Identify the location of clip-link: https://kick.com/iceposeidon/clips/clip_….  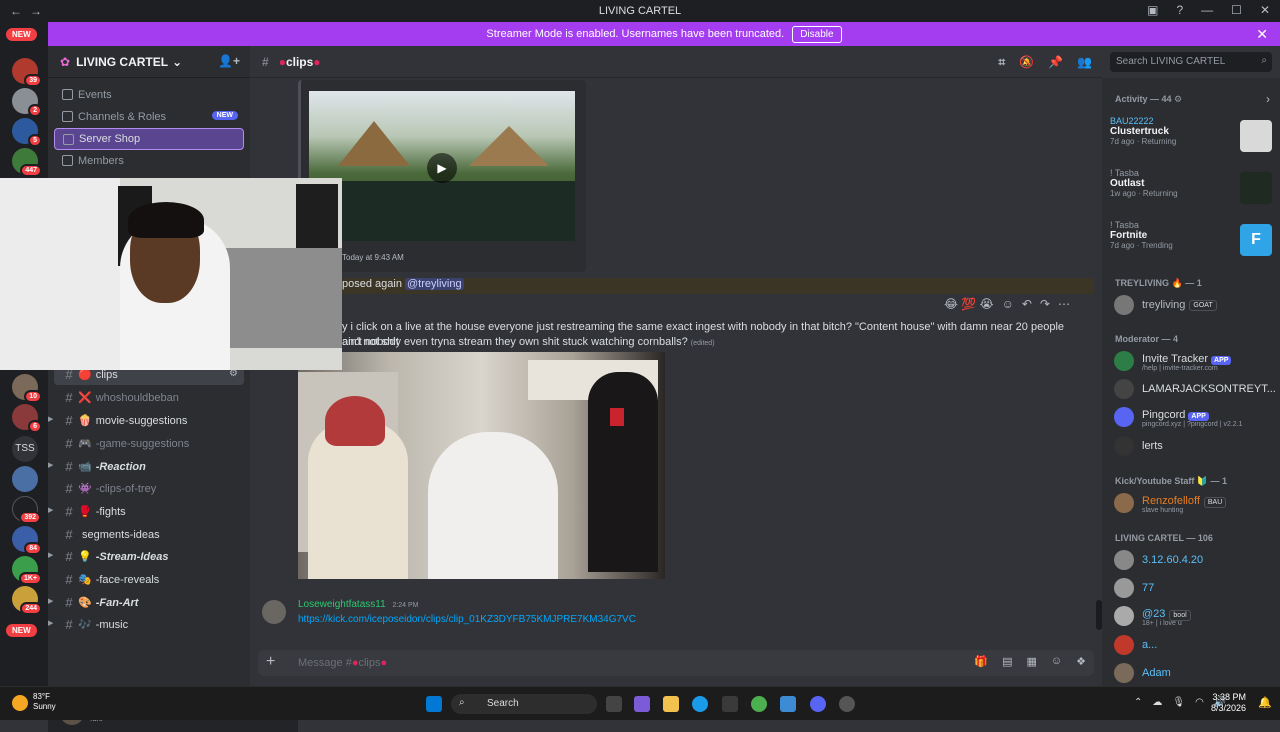
(467, 619).